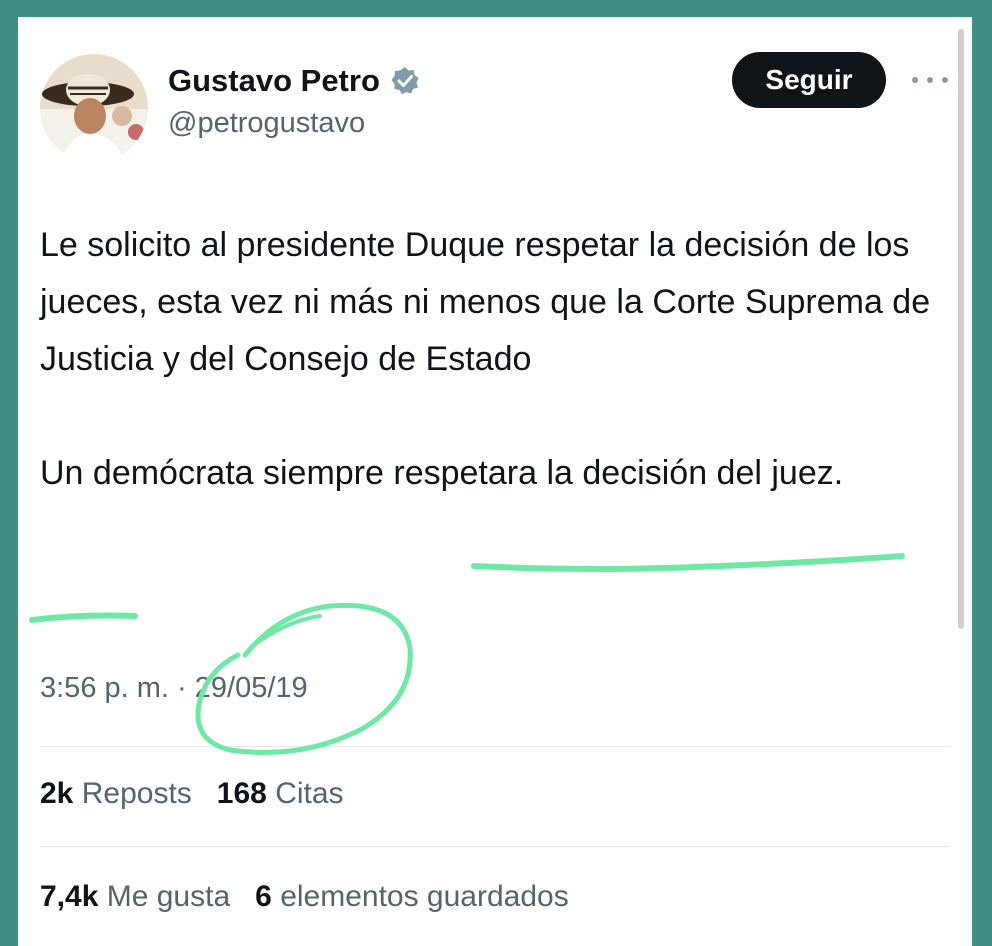 This screenshot has width=992, height=946. I want to click on bookmarks-count: 6, so click(263, 896).